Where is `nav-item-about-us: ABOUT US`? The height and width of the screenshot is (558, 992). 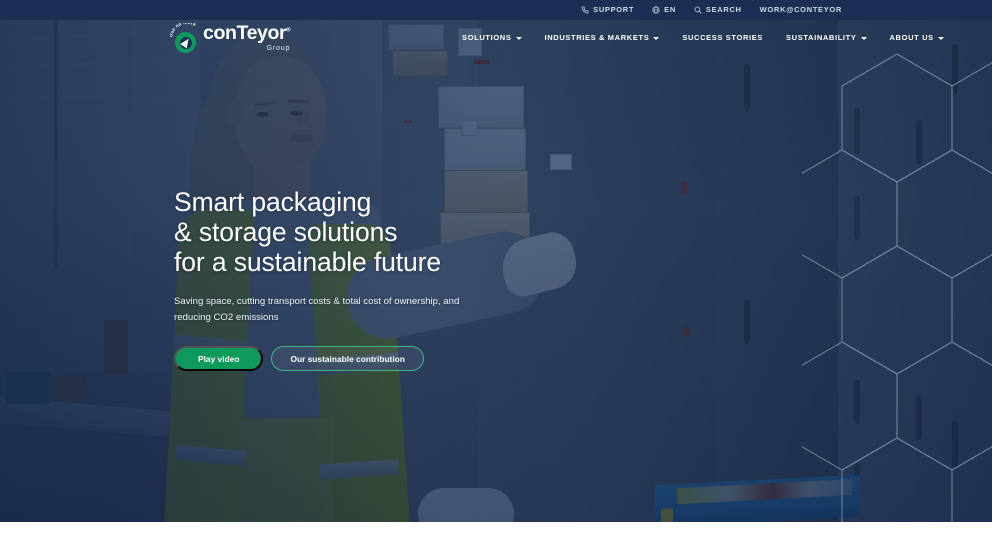 nav-item-about-us: ABOUT US is located at coordinates (917, 38).